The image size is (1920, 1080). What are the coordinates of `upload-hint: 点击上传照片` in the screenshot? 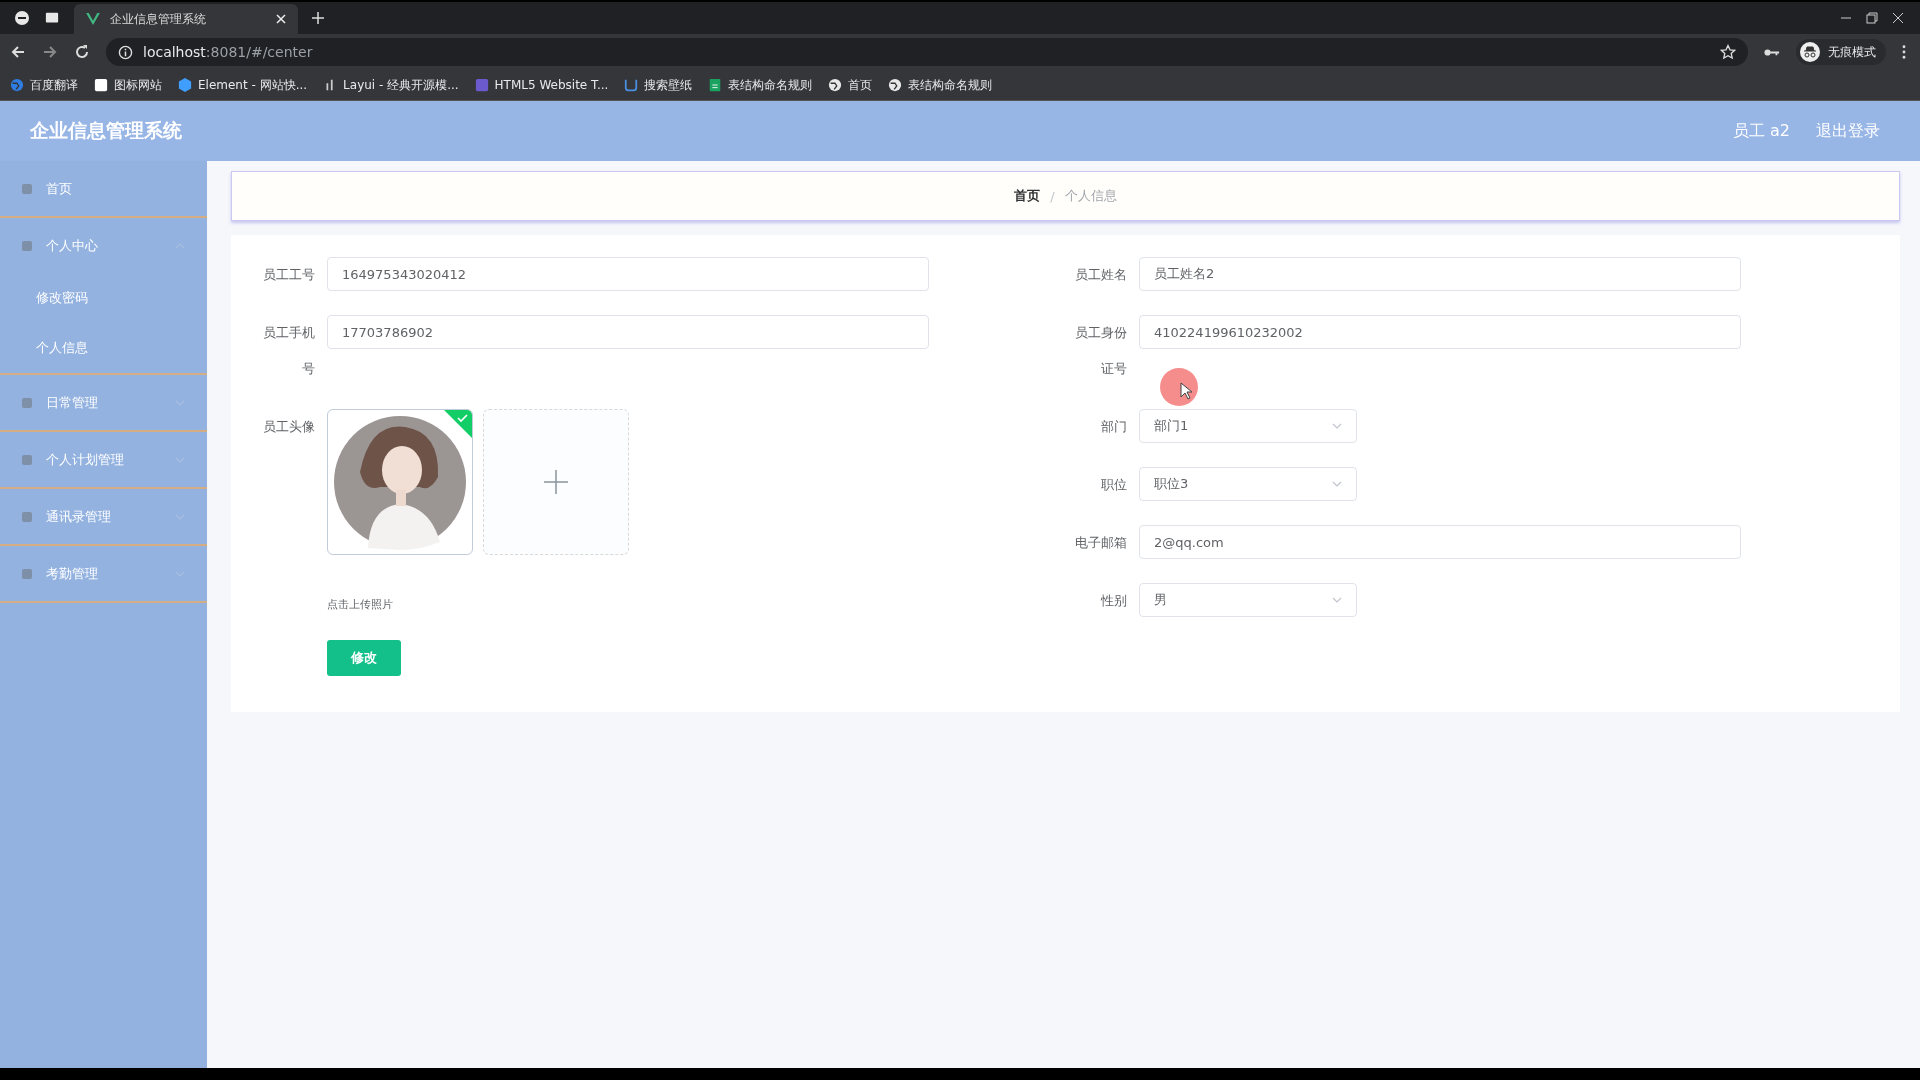 It's located at (360, 604).